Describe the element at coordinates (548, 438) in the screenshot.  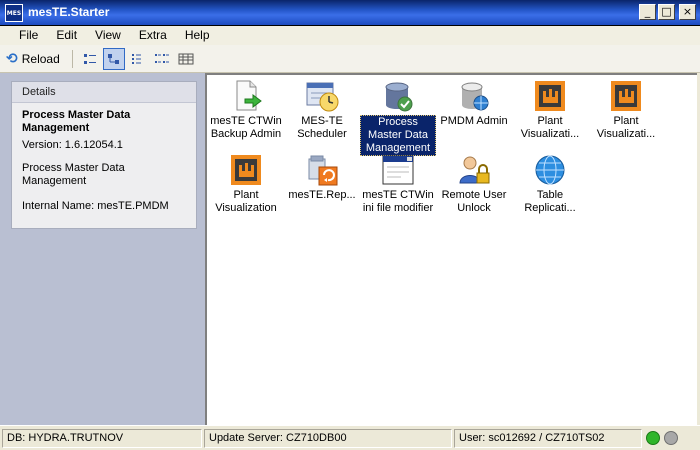
I see `status-user: User: sc012692 / CZ710TS02` at that location.